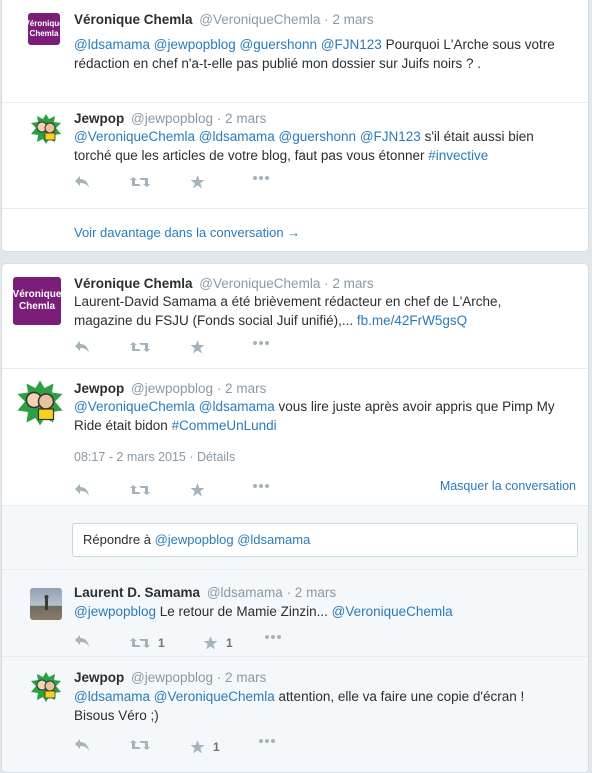 The height and width of the screenshot is (773, 592). Describe the element at coordinates (274, 539) in the screenshot. I see `reply-mention: @ldsamama` at that location.